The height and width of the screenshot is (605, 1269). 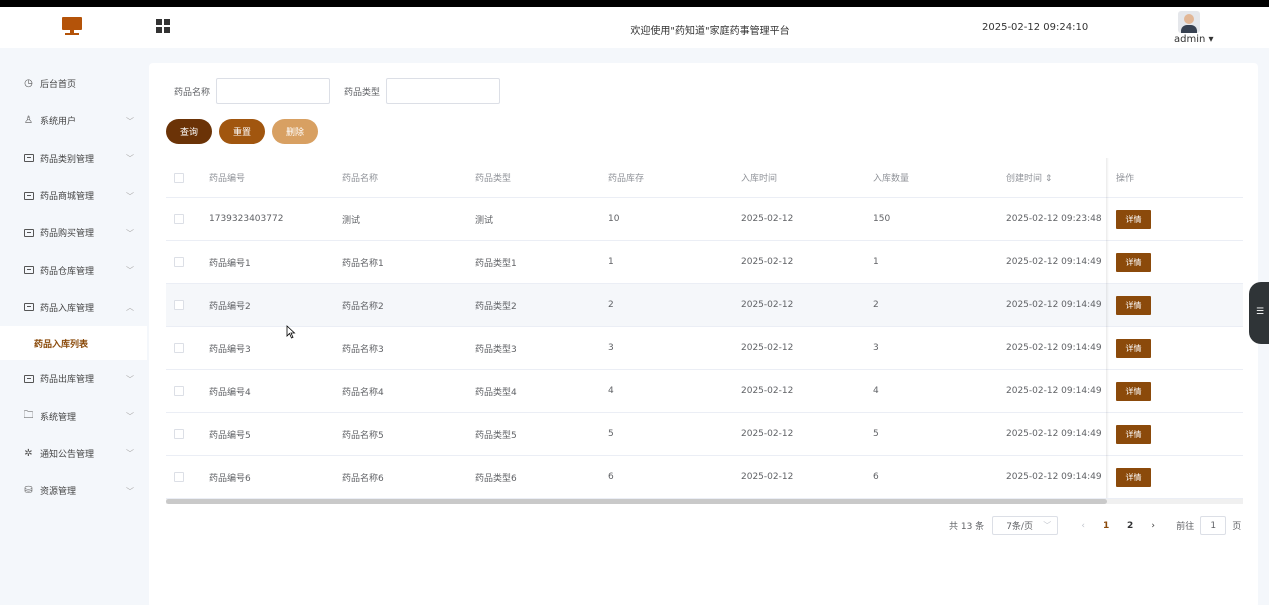 I want to click on table-cell: 5, so click(x=611, y=434).